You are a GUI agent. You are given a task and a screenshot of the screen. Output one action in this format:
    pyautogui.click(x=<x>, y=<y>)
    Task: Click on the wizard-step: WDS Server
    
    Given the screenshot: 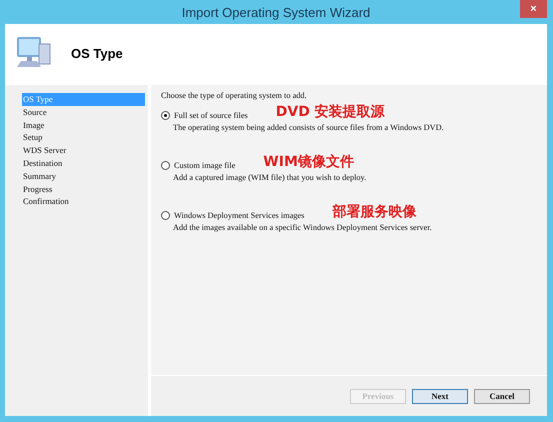 What is the action you would take?
    pyautogui.click(x=83, y=150)
    